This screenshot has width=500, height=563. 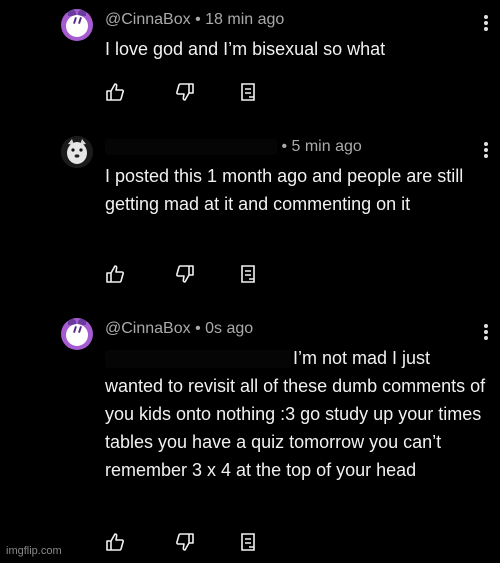 I want to click on dog-avatar, so click(x=77, y=152).